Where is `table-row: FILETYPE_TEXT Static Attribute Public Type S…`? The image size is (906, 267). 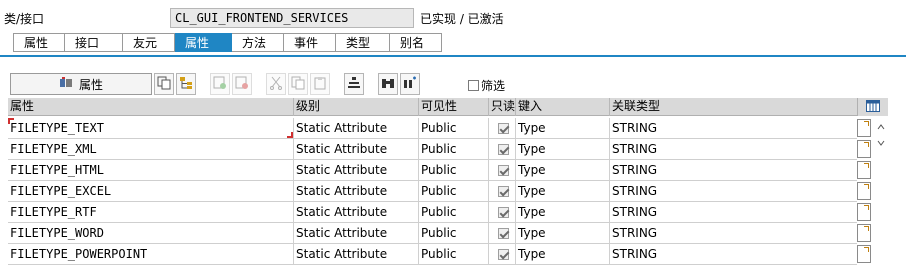
table-row: FILETYPE_TEXT Static Attribute Public Type S… is located at coordinates (432, 128).